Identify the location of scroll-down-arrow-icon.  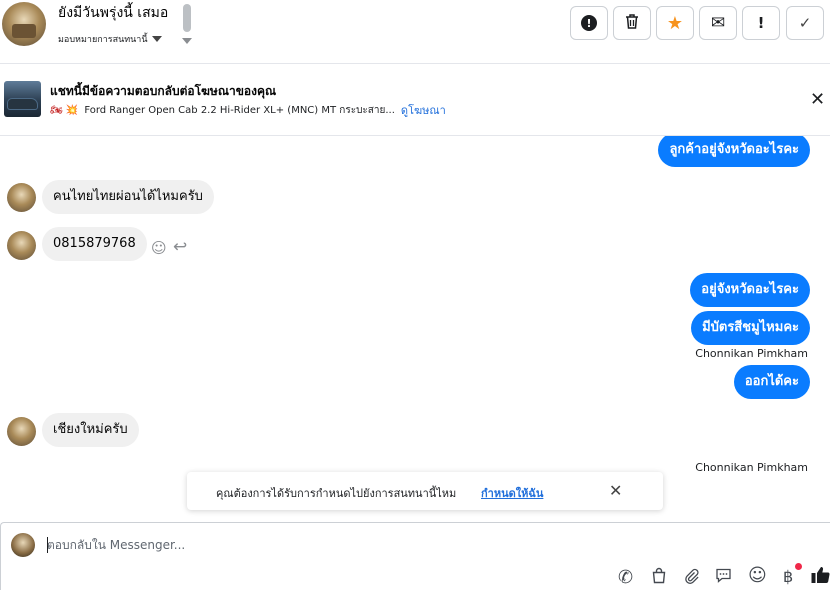
(187, 41).